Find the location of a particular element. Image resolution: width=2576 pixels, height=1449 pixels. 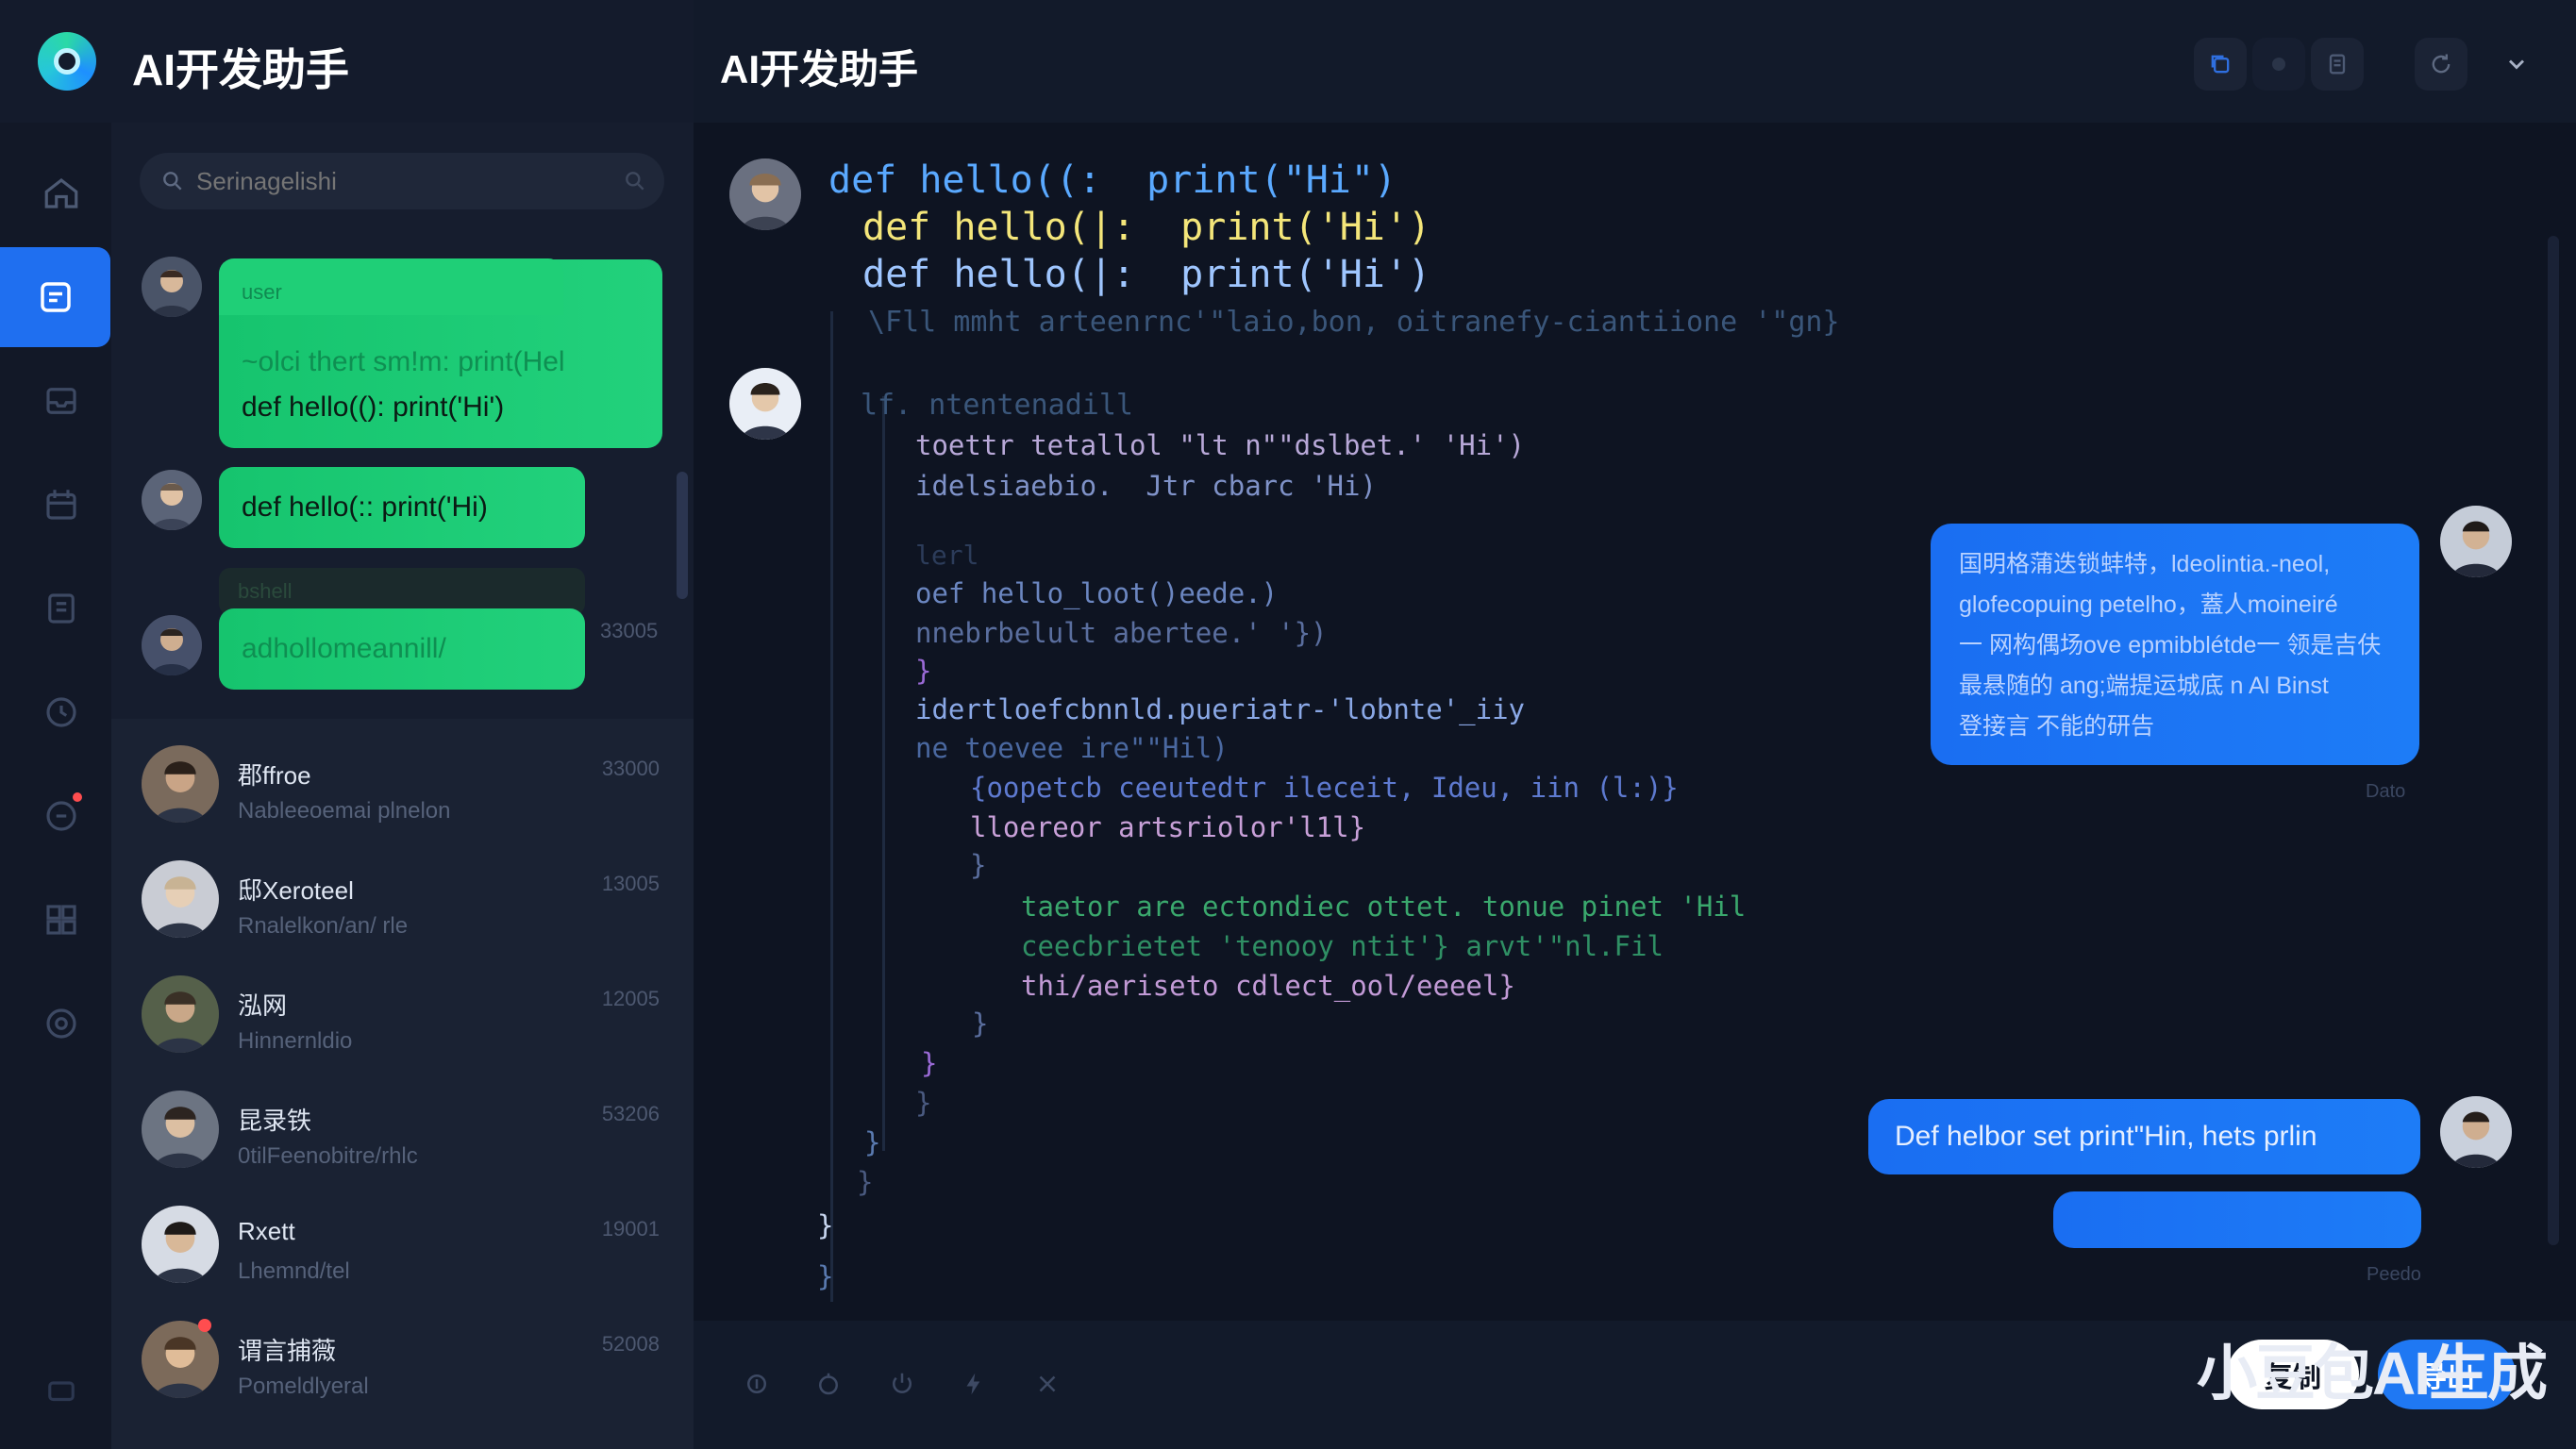

search-bar is located at coordinates (402, 181).